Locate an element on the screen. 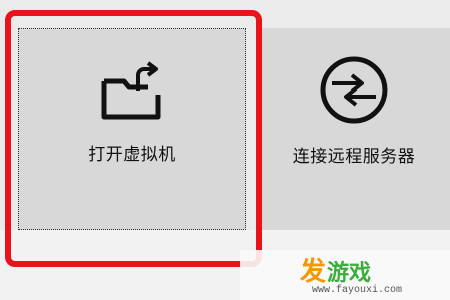 The image size is (450, 300). open-virtual-machine-label: 打开虚拟机 is located at coordinates (132, 155).